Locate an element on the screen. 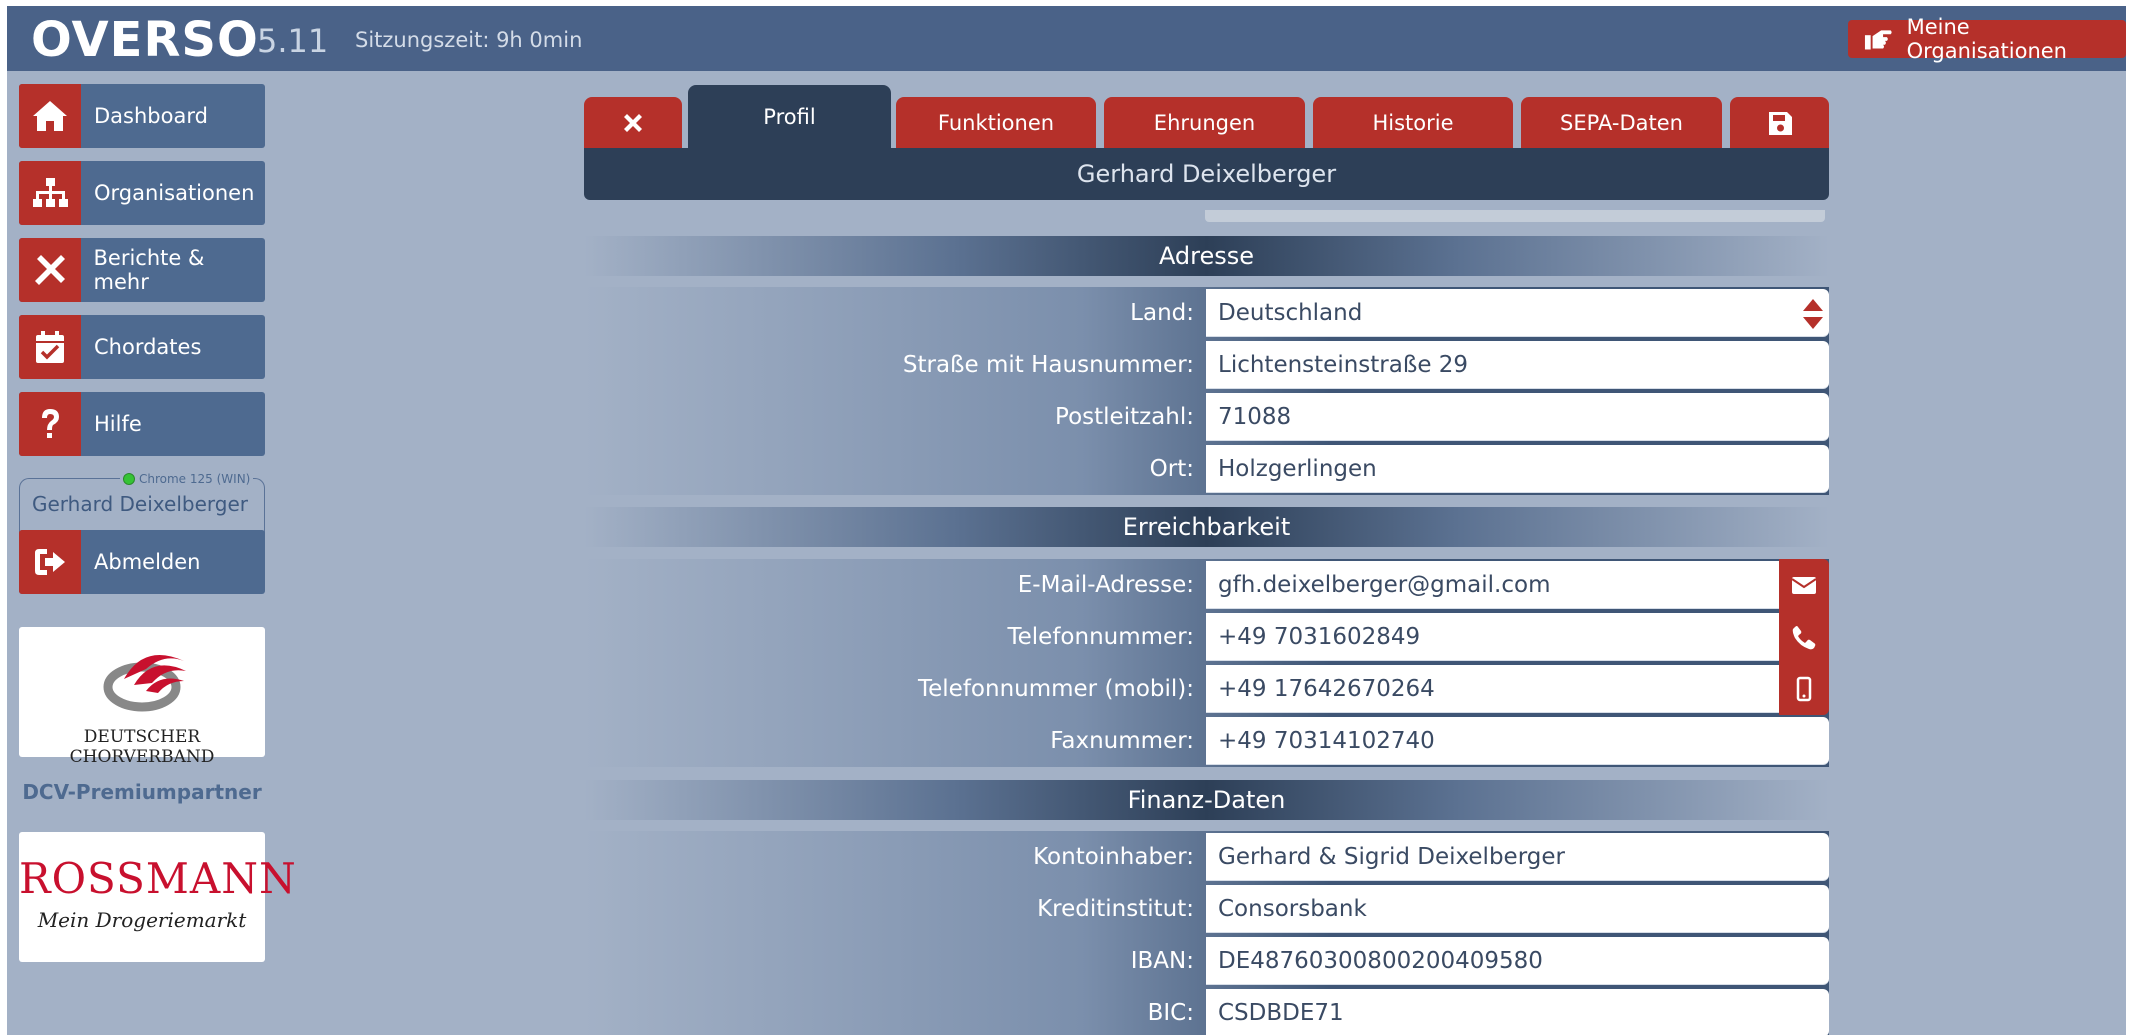 This screenshot has height=1035, width=2132. field-label: Kreditinstitut: is located at coordinates (1115, 909).